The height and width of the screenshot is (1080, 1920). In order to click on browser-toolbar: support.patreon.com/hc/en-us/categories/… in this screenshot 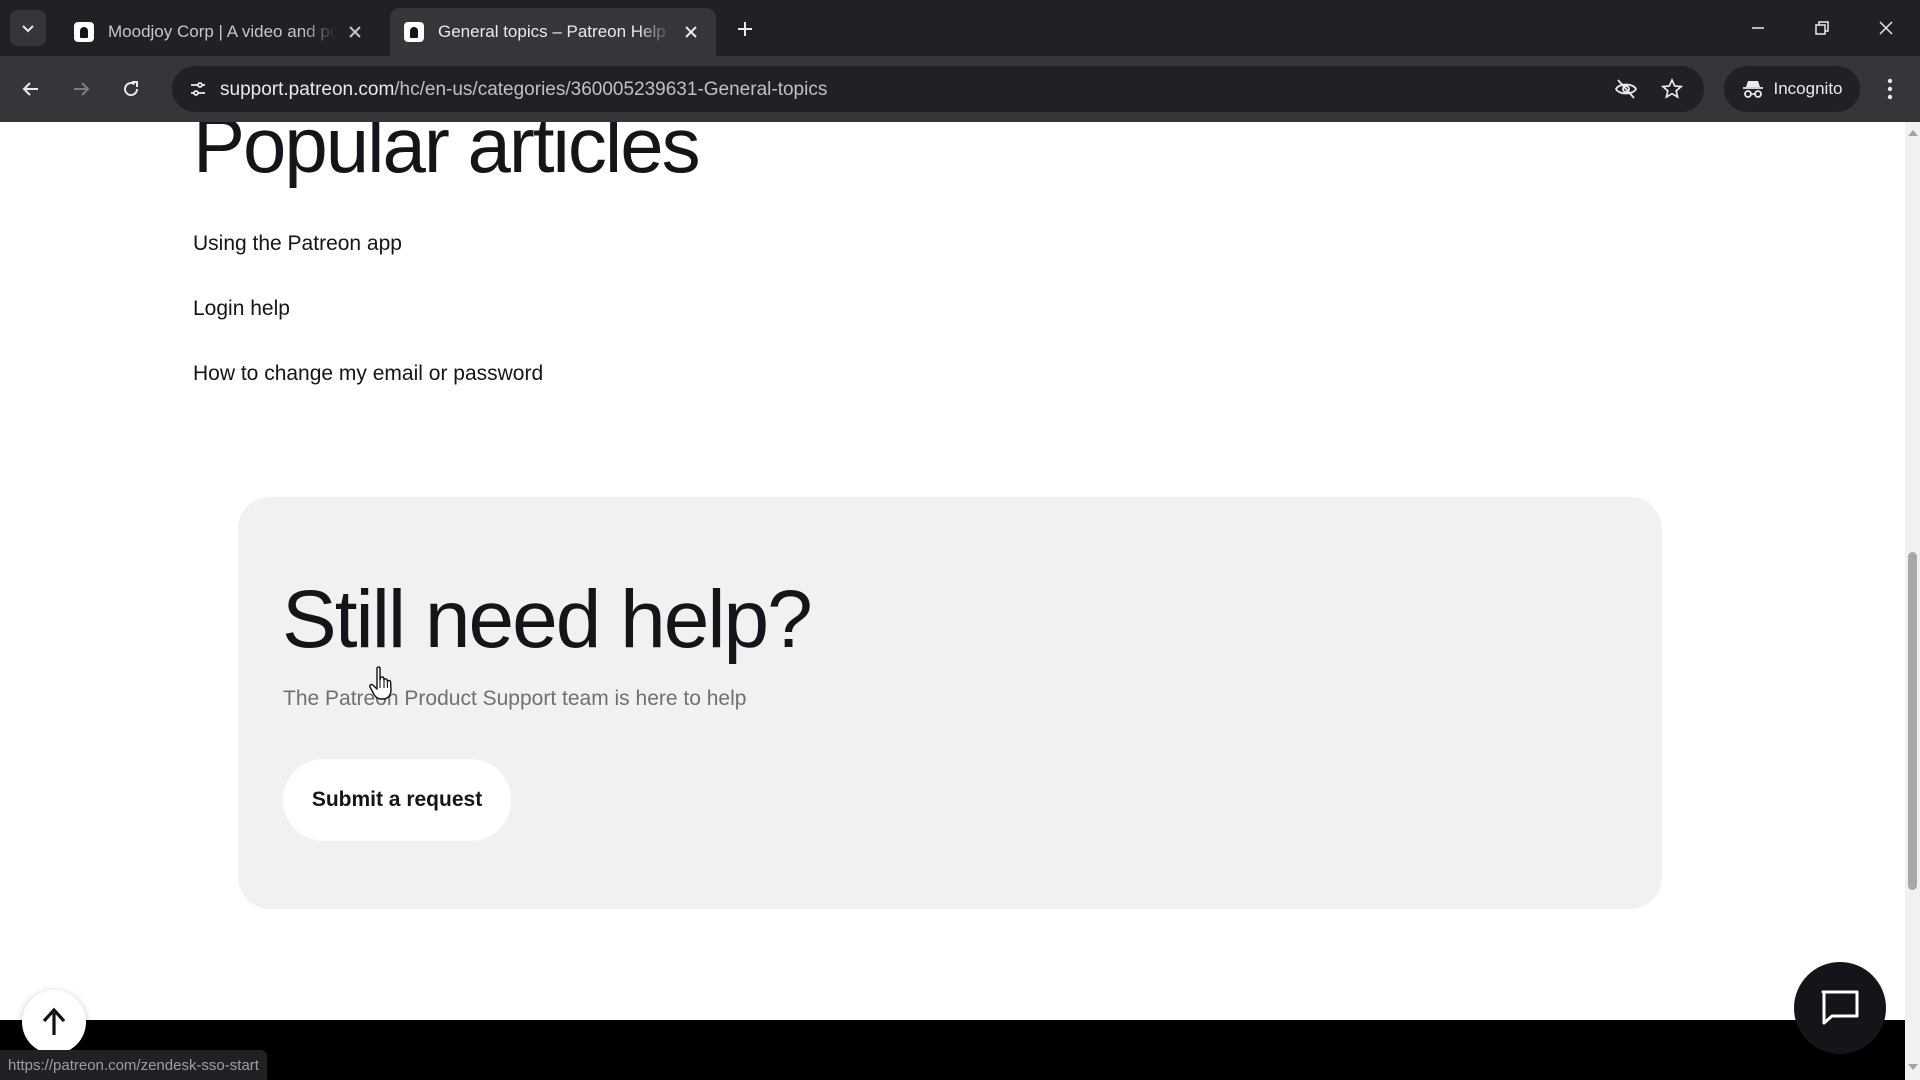, I will do `click(960, 89)`.